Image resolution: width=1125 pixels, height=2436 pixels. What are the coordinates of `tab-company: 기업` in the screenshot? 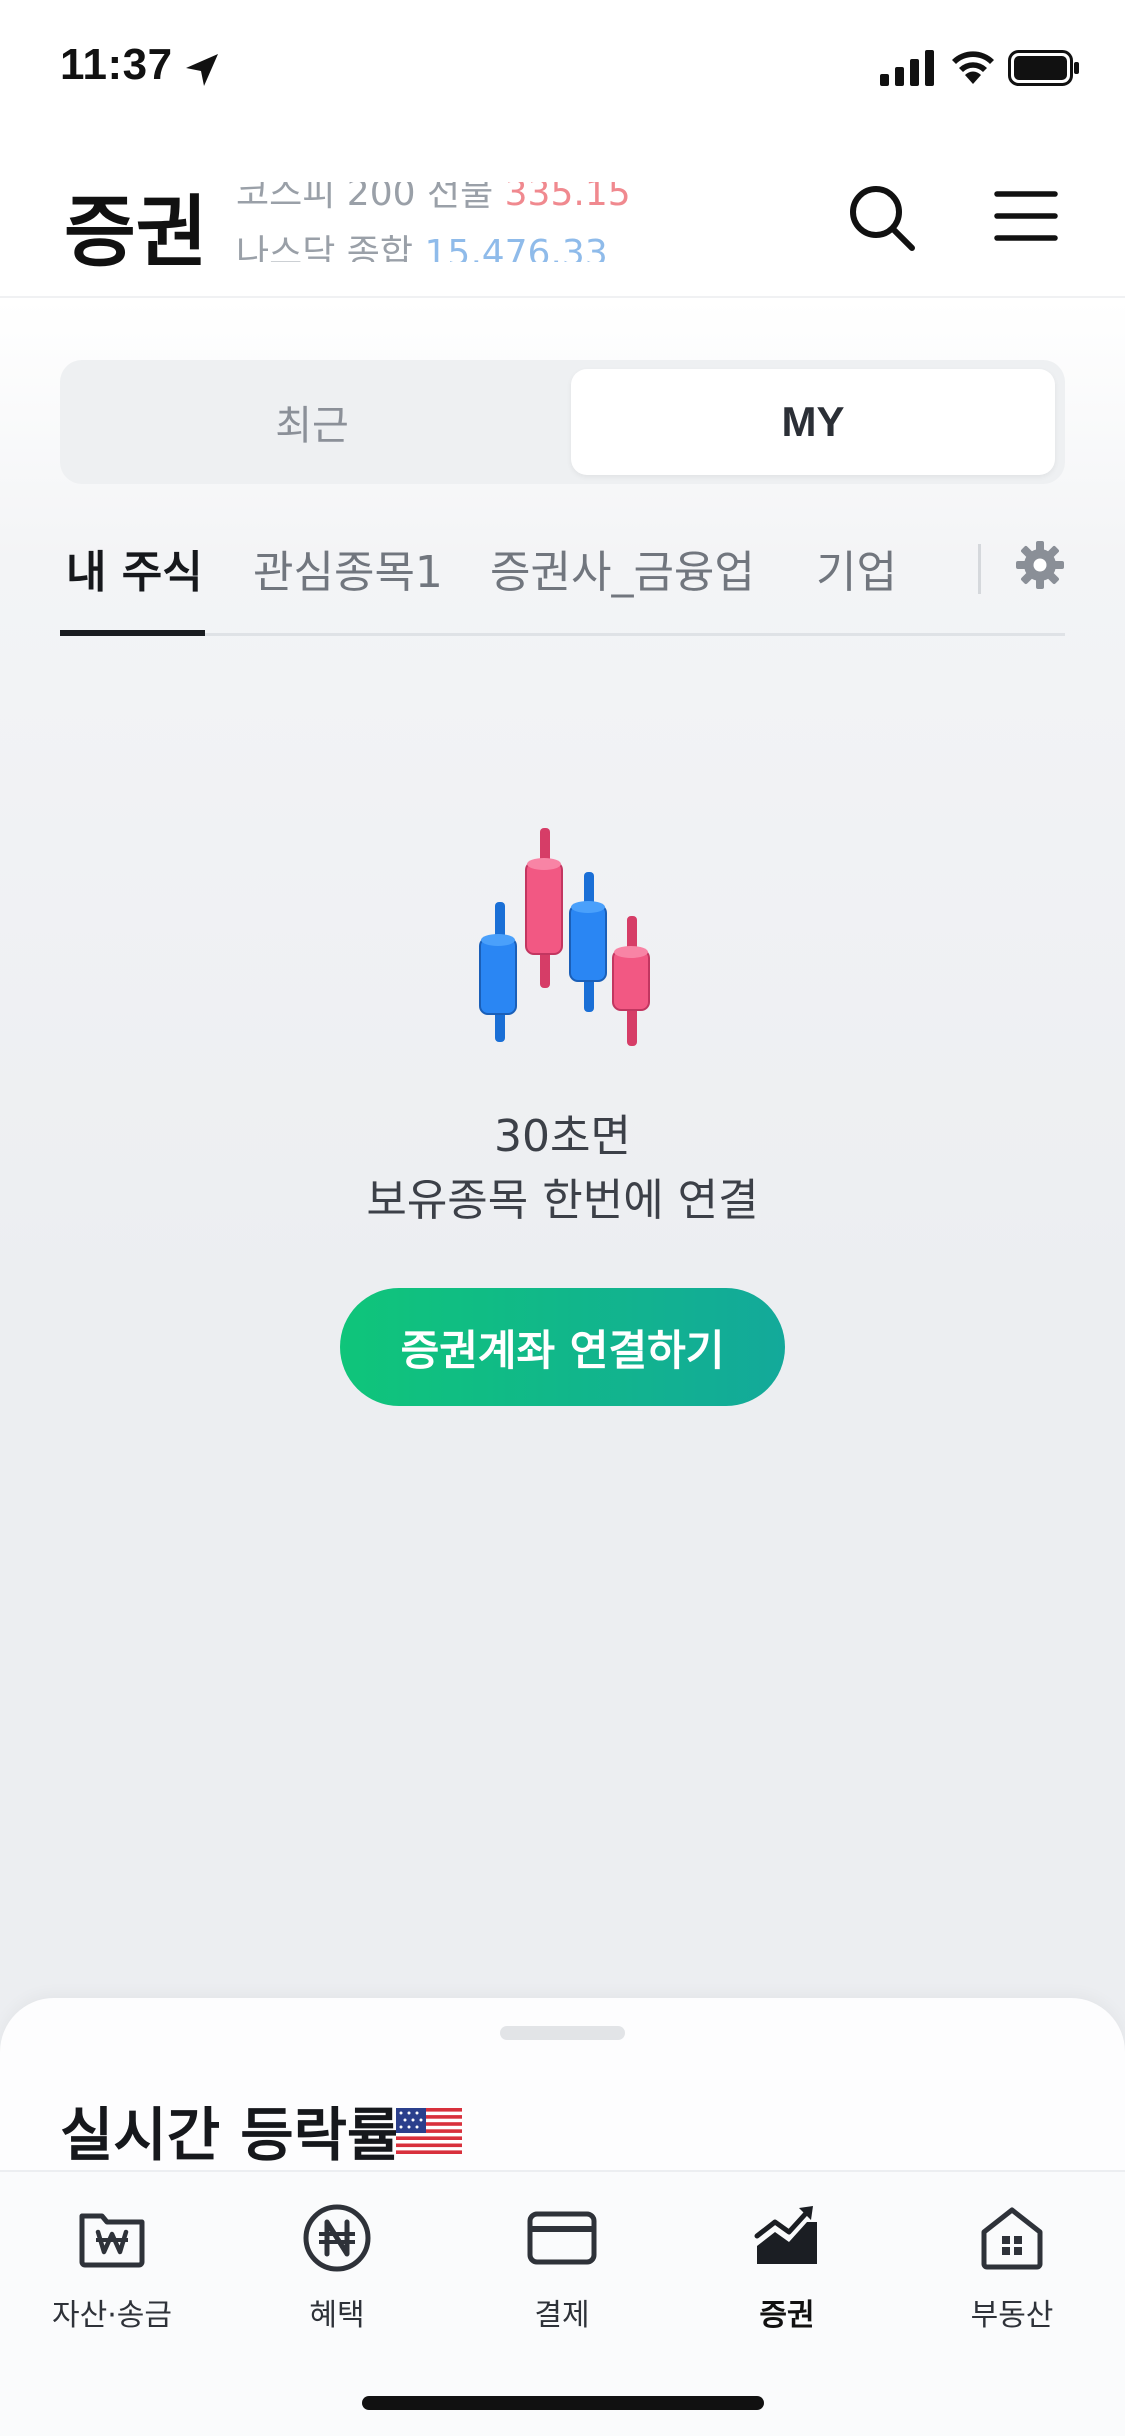 It's located at (856, 568).